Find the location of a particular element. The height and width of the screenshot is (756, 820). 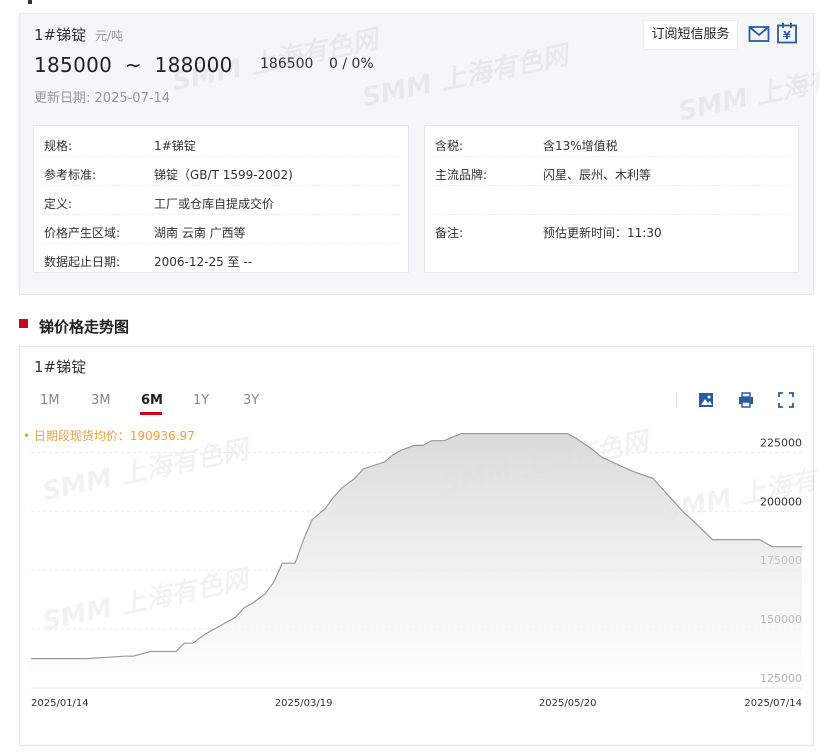

y-tick-label: 225000 is located at coordinates (781, 442).